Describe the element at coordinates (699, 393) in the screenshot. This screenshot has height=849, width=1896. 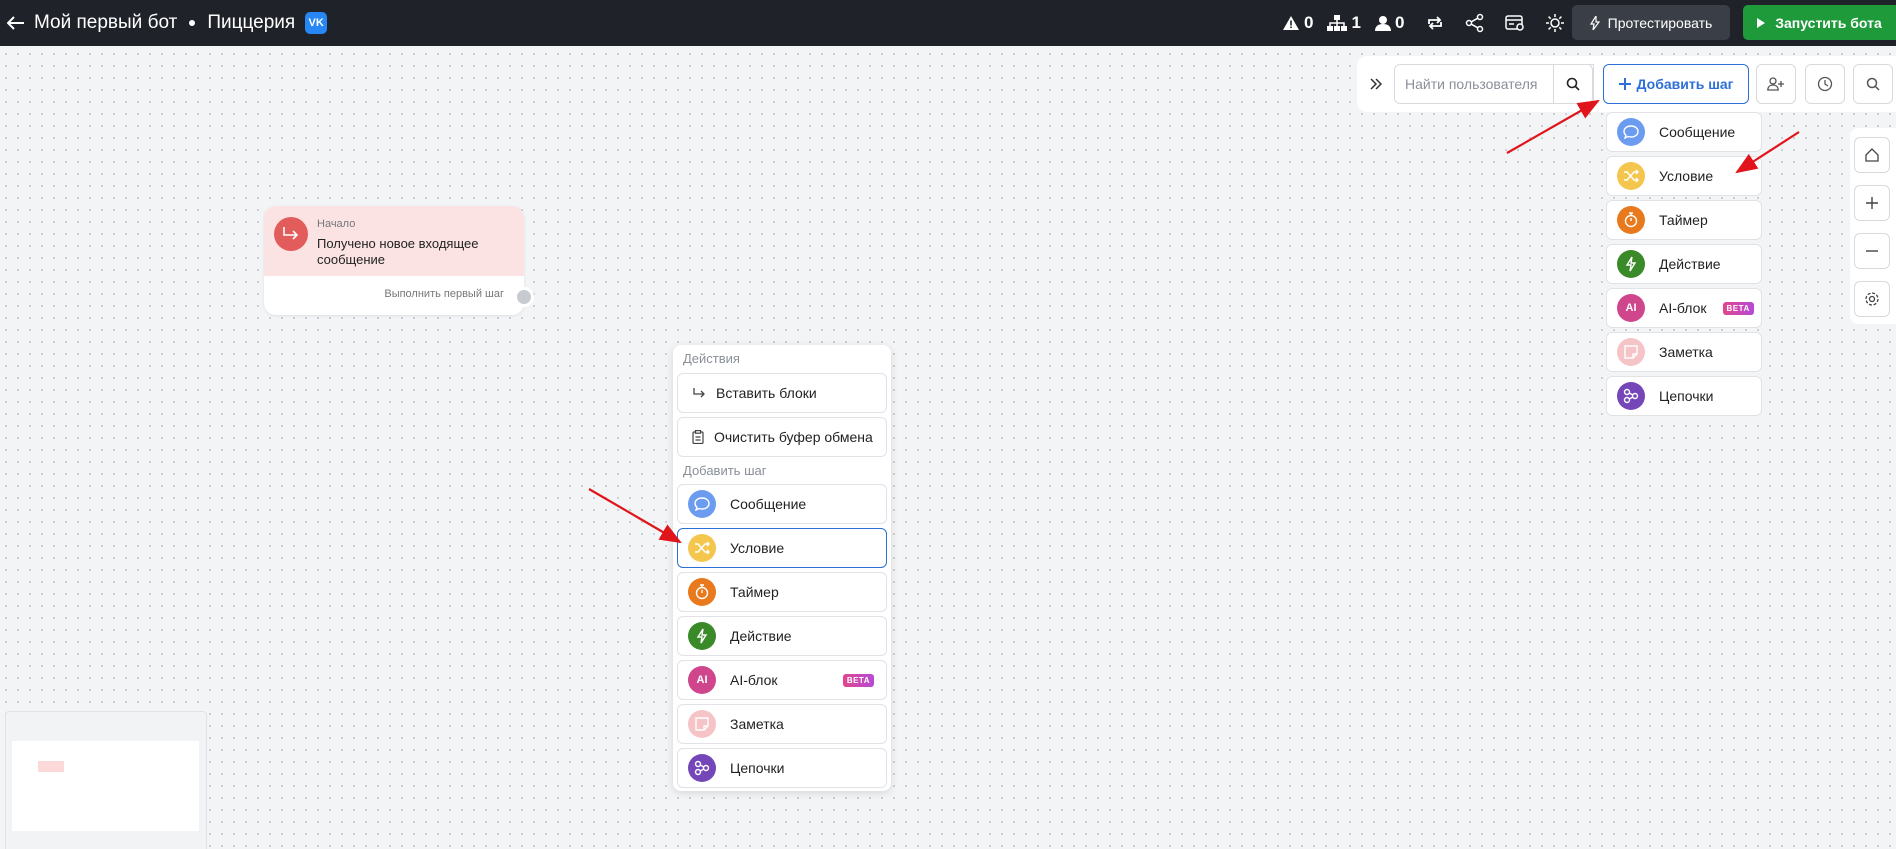
I see `paste-arrow-icon` at that location.